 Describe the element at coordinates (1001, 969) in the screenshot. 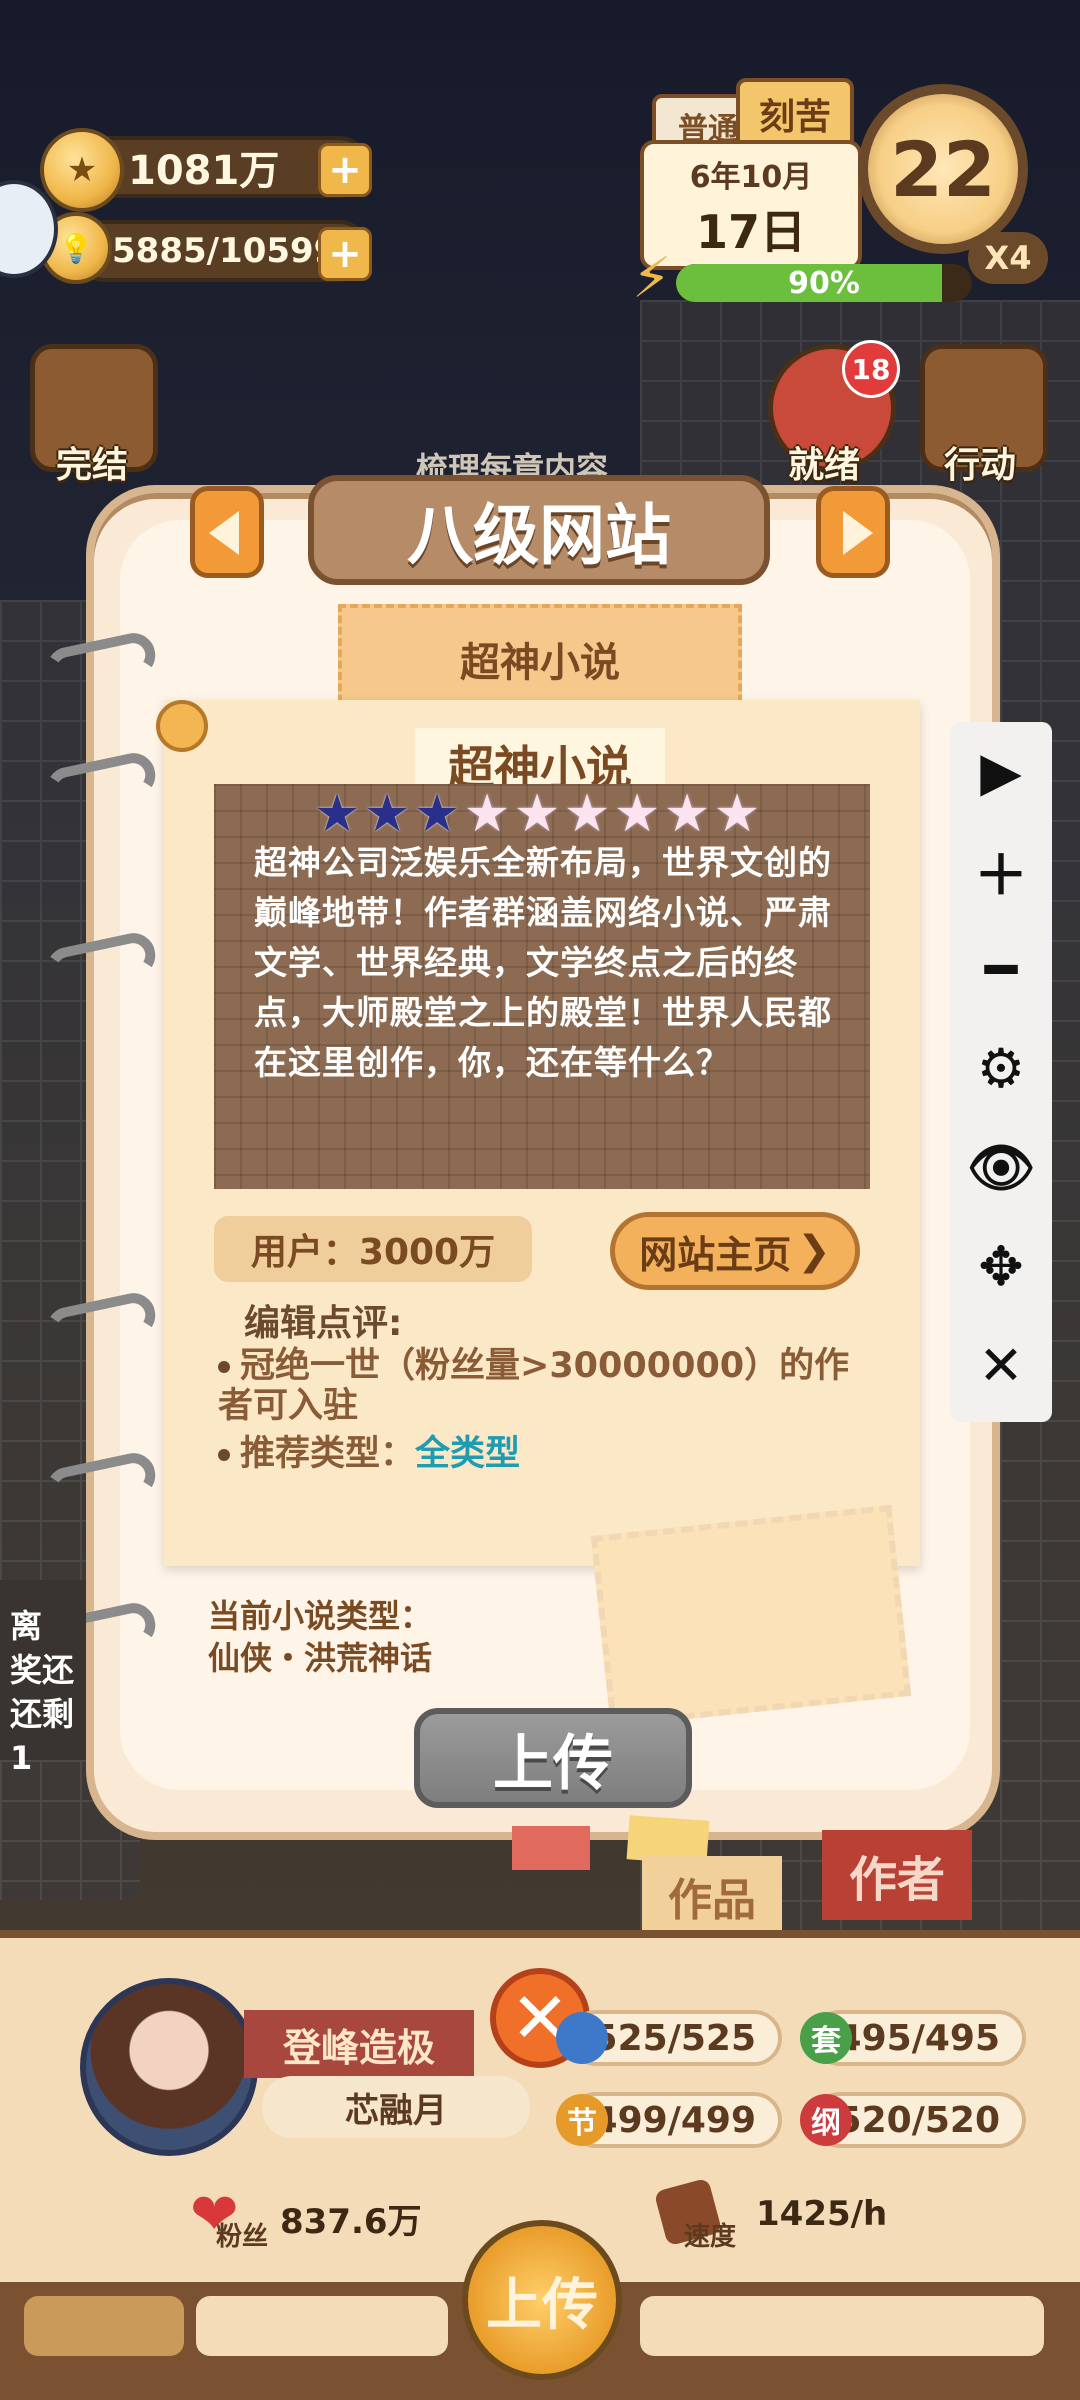

I see `zoom-out-icon: ━` at that location.